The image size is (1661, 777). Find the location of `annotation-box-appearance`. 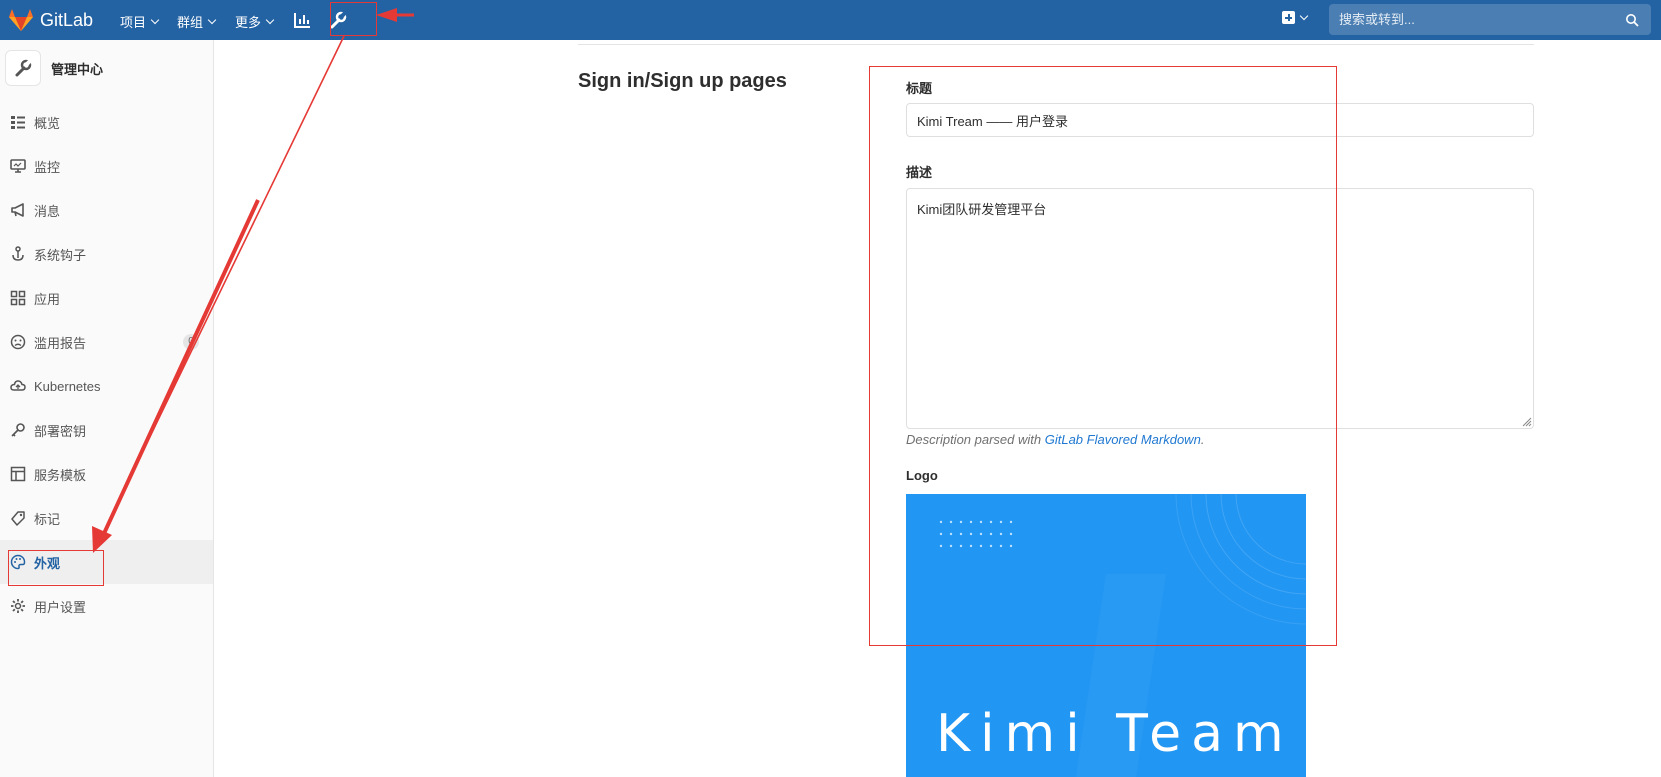

annotation-box-appearance is located at coordinates (56, 568).